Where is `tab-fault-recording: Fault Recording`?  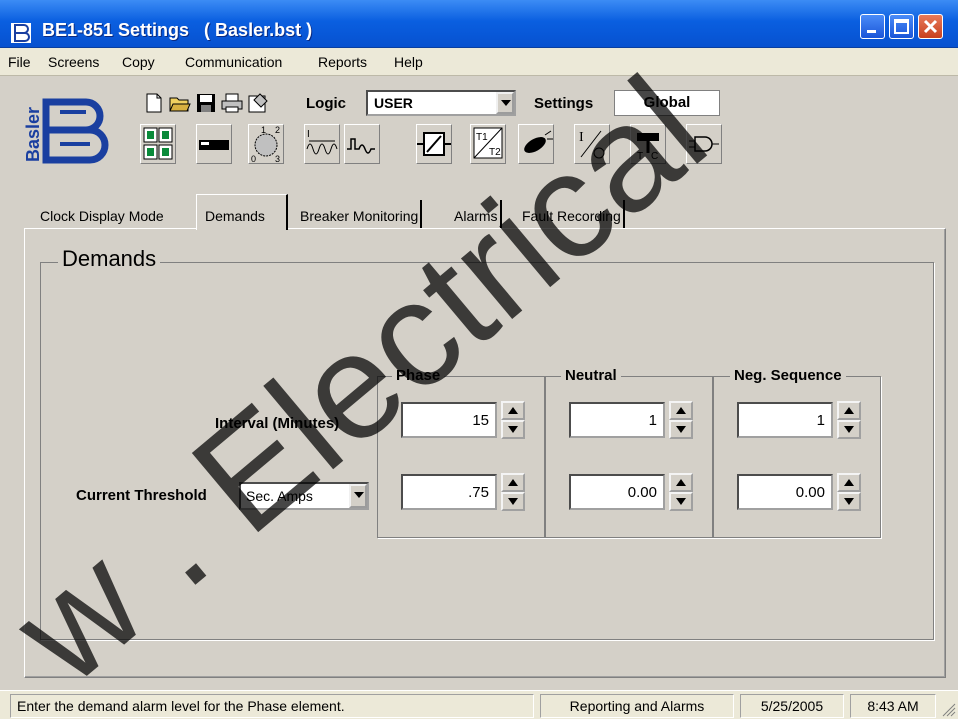 tab-fault-recording: Fault Recording is located at coordinates (573, 214).